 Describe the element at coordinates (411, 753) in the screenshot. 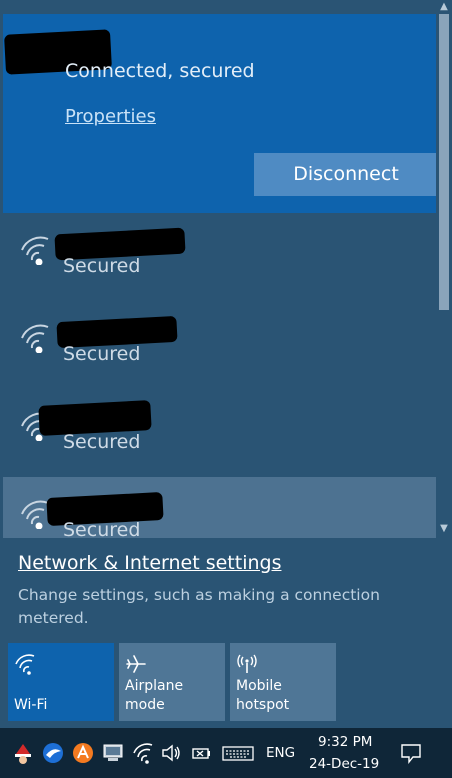

I see `notifications-icon` at that location.